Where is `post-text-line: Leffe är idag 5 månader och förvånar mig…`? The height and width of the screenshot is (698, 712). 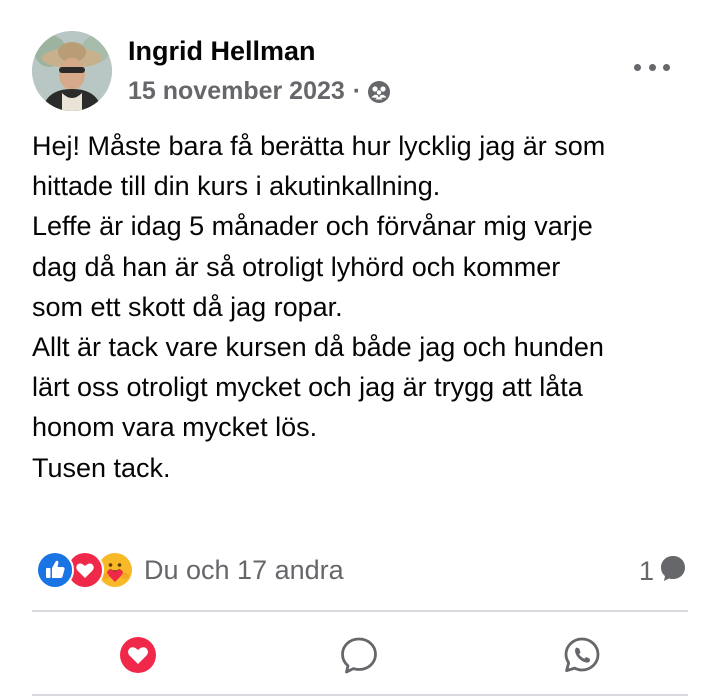 post-text-line: Leffe är idag 5 månader och förvånar mig… is located at coordinates (312, 226).